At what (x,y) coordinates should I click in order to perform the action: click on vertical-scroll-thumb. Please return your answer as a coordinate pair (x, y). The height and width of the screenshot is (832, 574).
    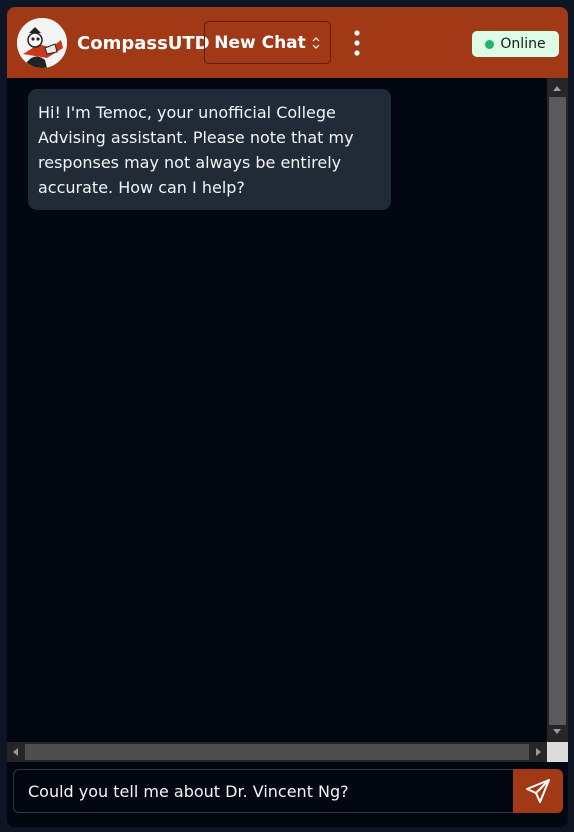
    Looking at the image, I should click on (557, 411).